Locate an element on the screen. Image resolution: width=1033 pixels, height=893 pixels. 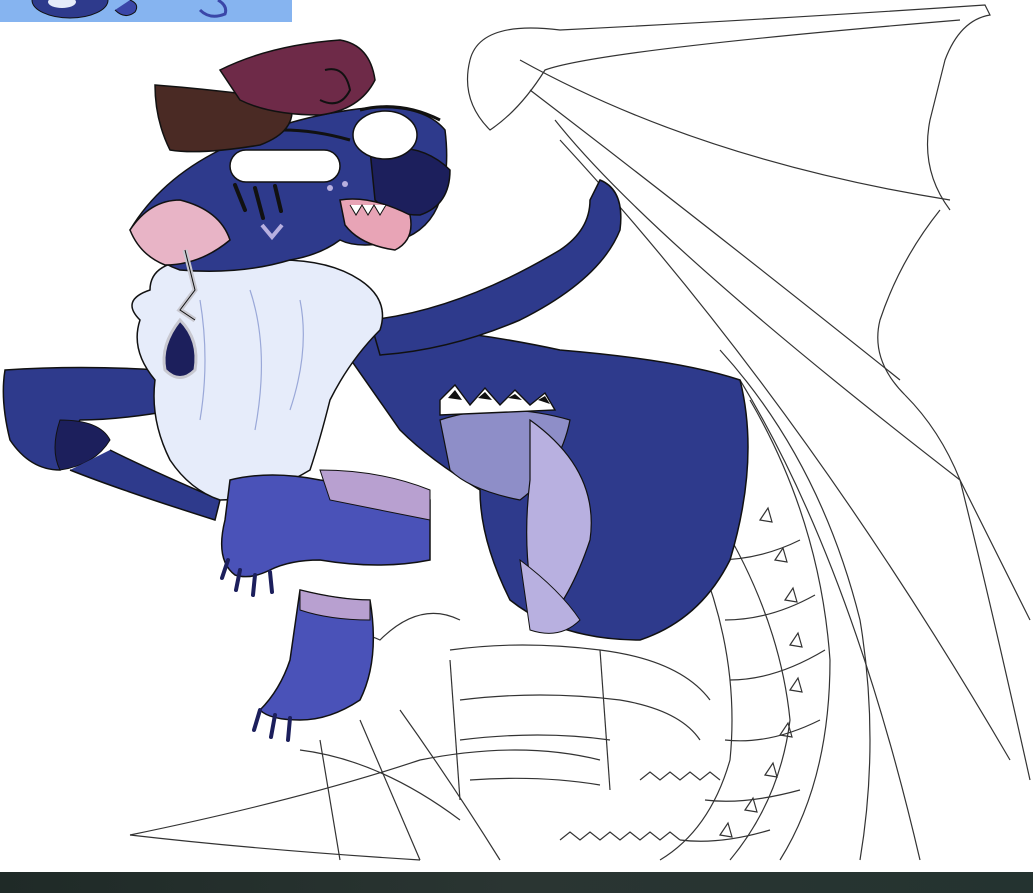
character-reference-icon is located at coordinates (146, 11).